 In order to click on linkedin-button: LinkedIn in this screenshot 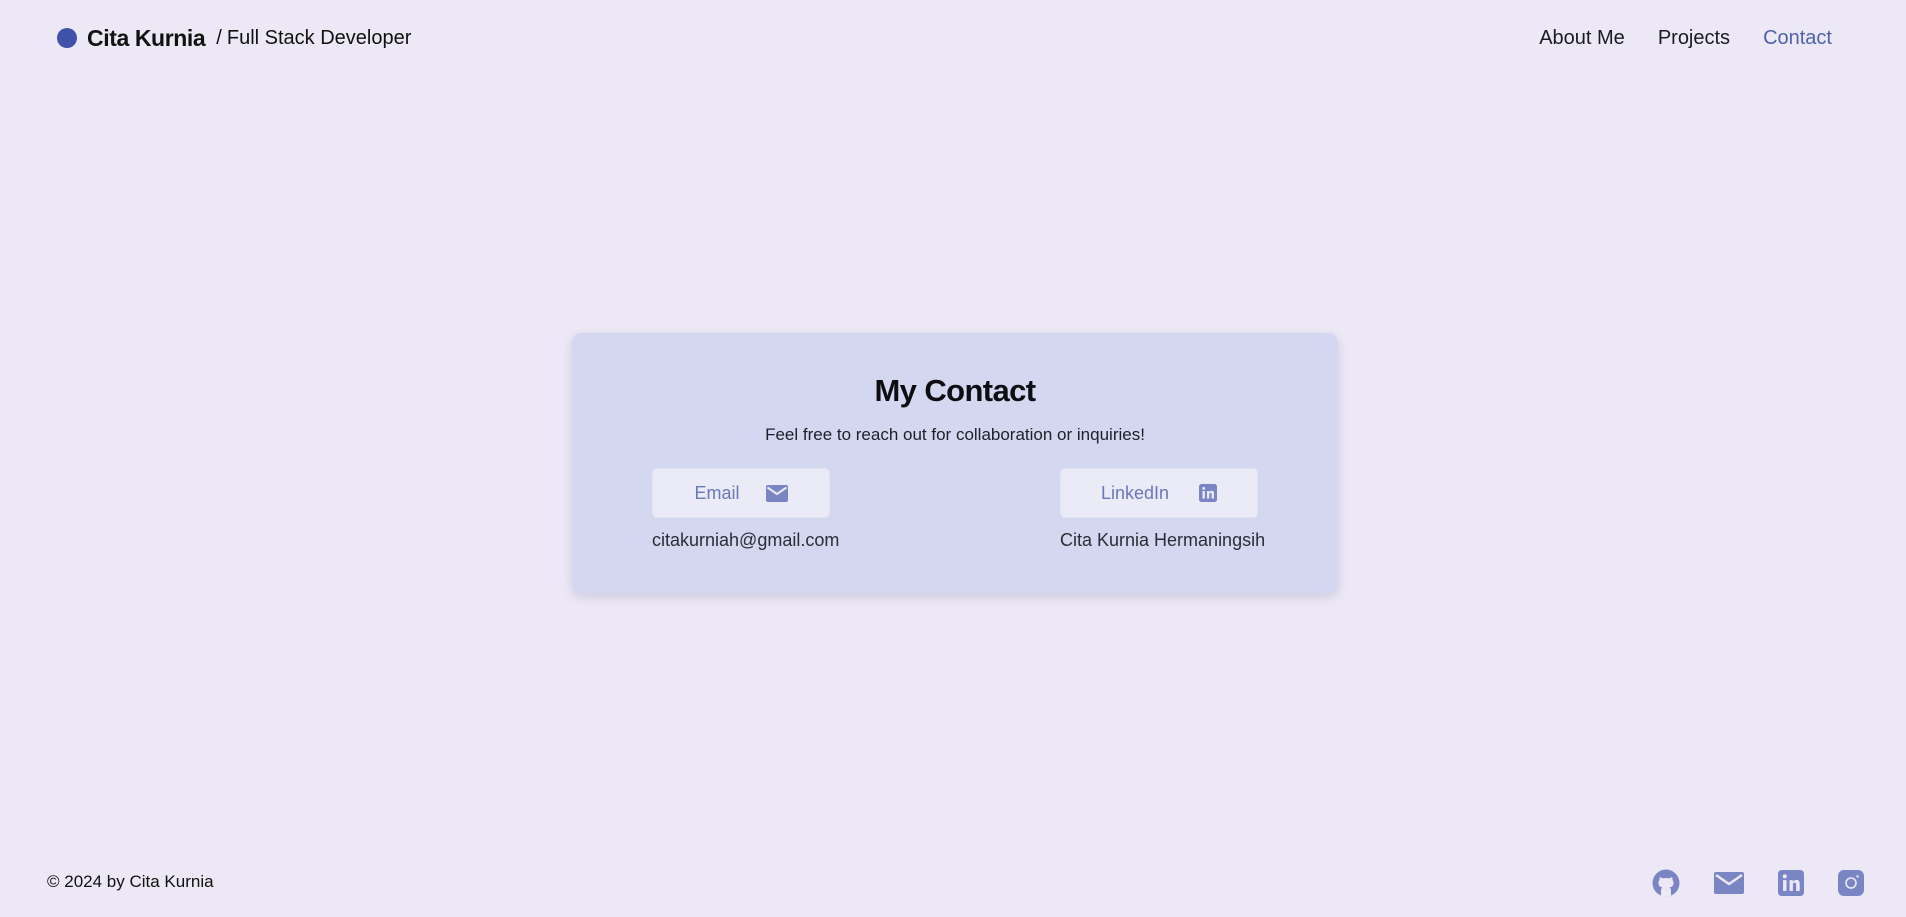, I will do `click(1159, 493)`.